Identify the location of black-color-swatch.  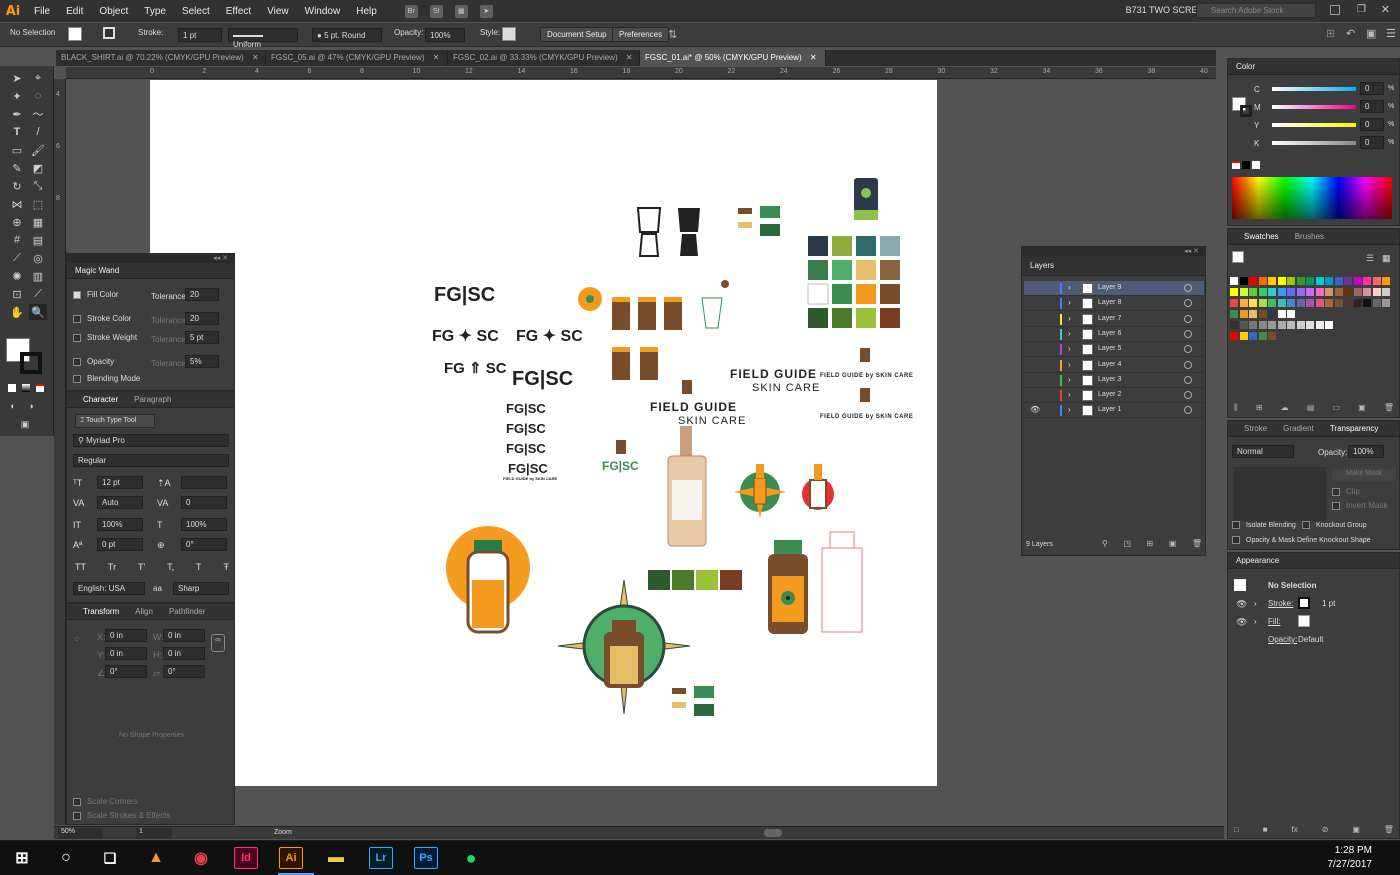
(1246, 165).